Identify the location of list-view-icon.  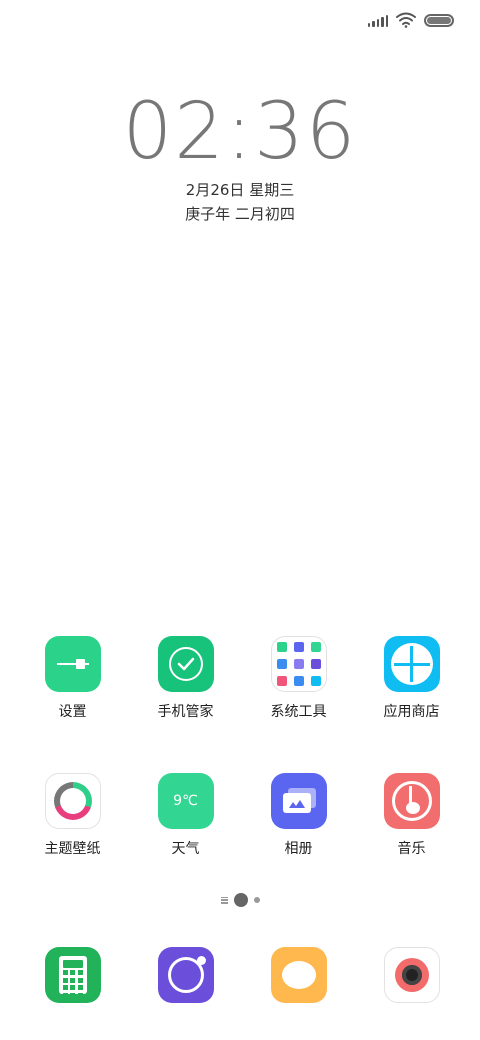
(224, 900).